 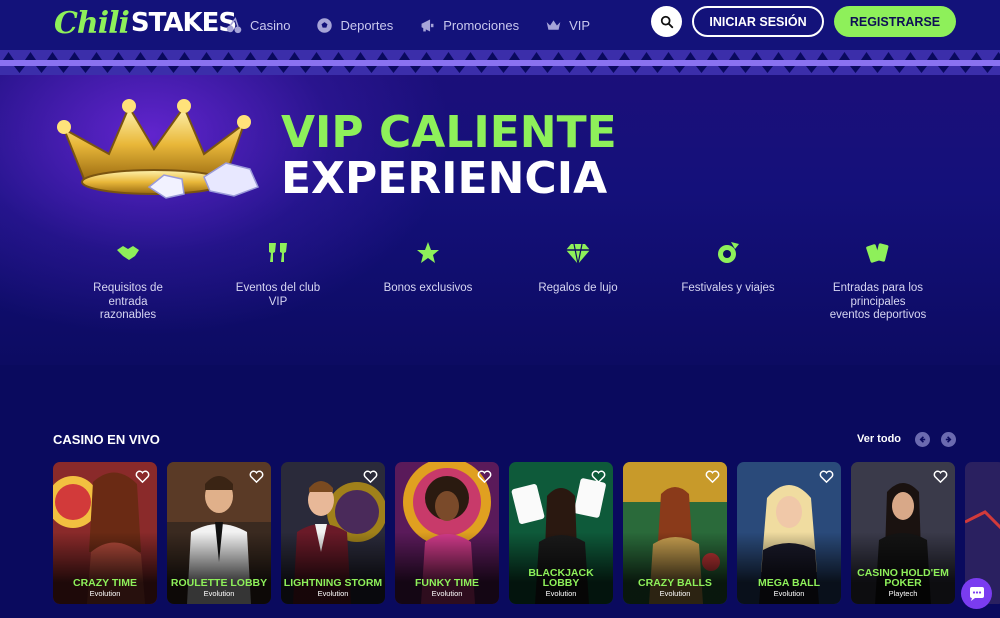 I want to click on register-button: REGISTRARSE, so click(x=895, y=21).